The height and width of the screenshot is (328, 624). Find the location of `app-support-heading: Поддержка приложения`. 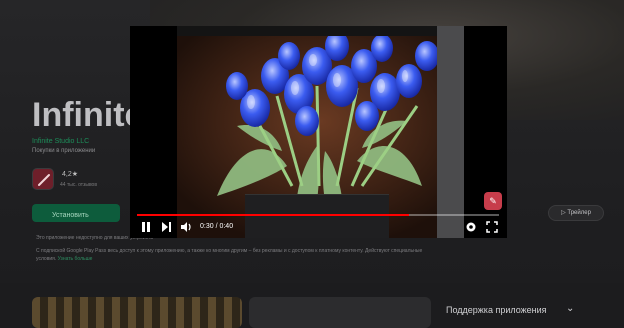

app-support-heading: Поддержка приложения is located at coordinates (496, 310).